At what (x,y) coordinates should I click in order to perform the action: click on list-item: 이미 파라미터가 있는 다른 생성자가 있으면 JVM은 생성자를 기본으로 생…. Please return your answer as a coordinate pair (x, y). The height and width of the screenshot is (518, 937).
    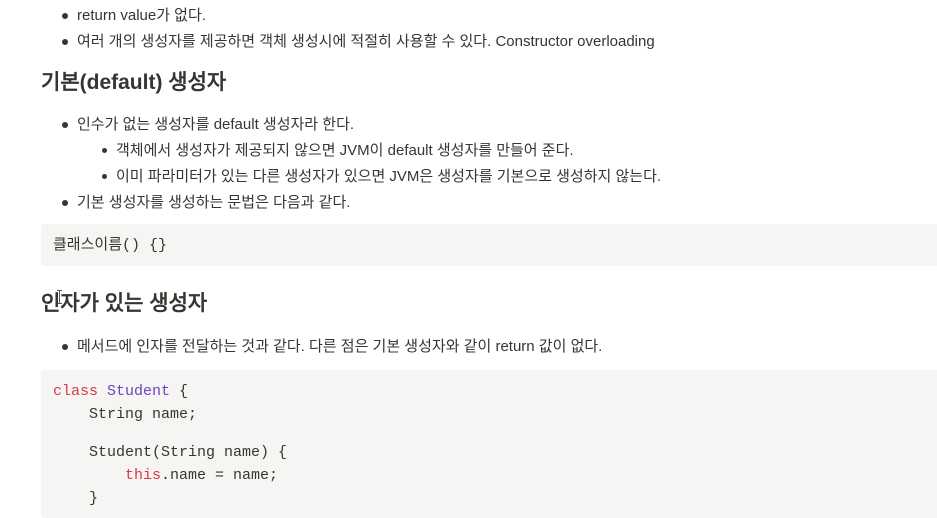
    Looking at the image, I should click on (382, 177).